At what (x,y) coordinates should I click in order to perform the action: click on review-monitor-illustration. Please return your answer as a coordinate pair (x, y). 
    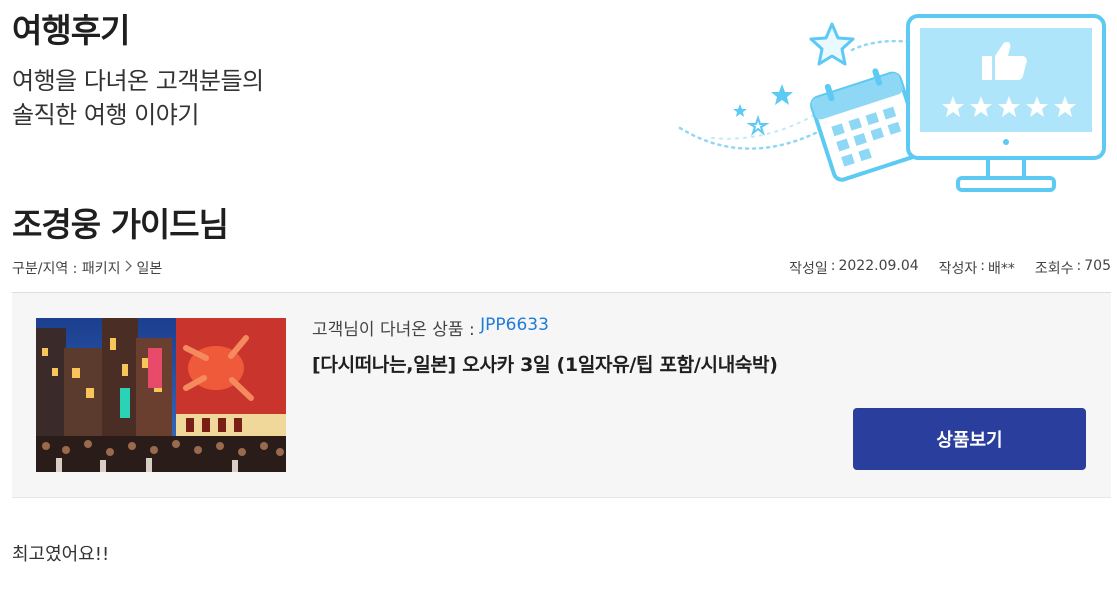
    Looking at the image, I should click on (892, 105).